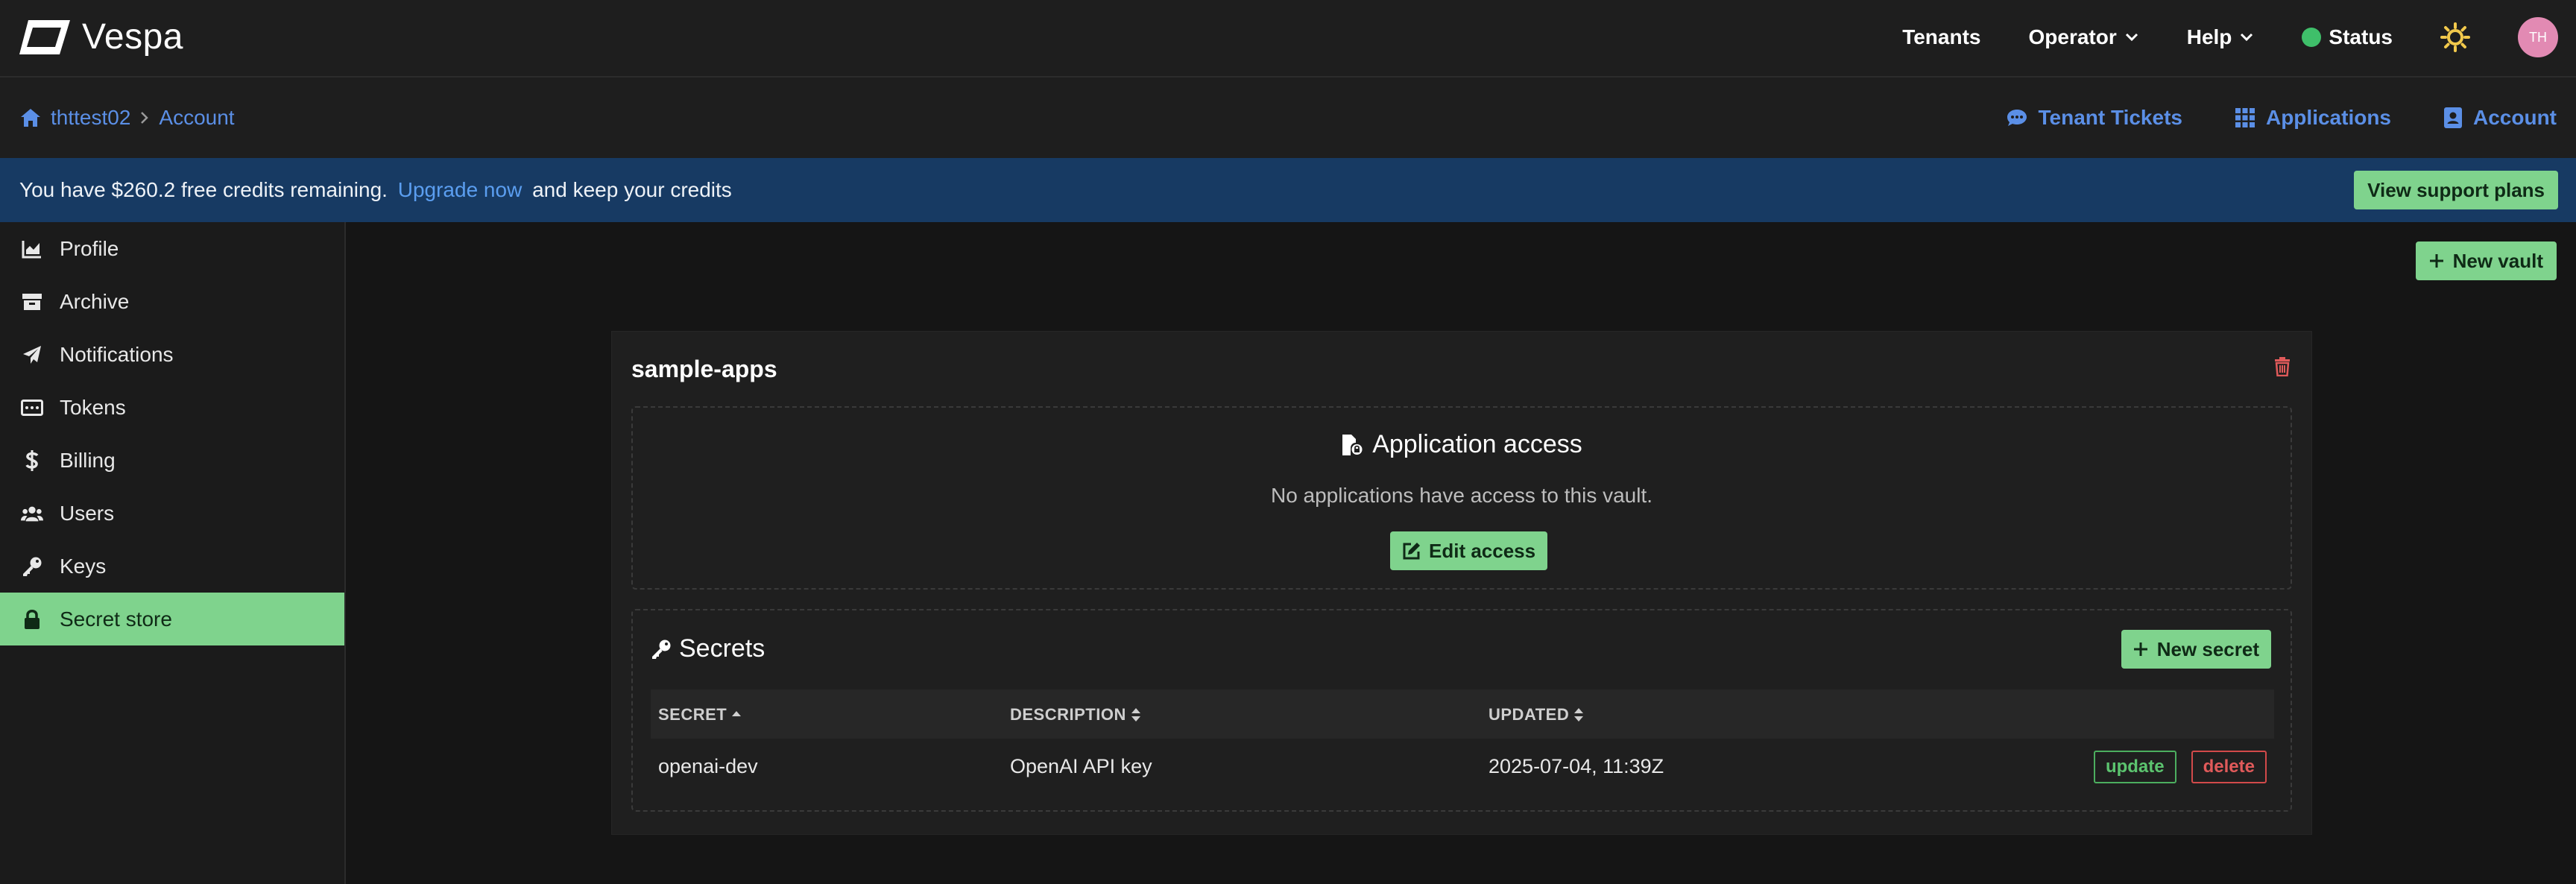  Describe the element at coordinates (1477, 444) in the screenshot. I see `application-access-title: Application access` at that location.